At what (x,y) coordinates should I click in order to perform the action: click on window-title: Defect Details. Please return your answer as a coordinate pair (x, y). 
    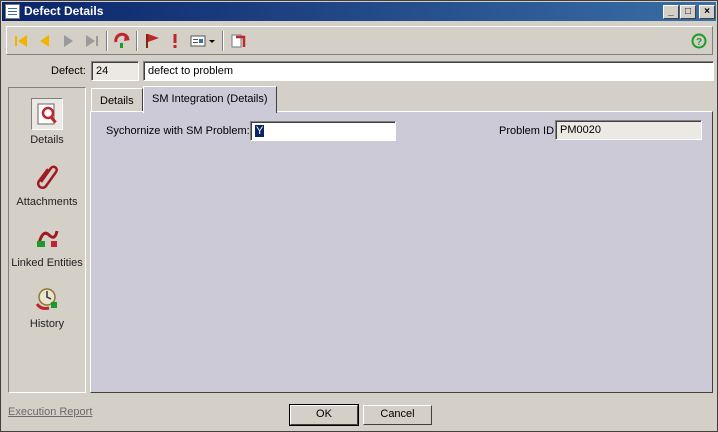
    Looking at the image, I should click on (64, 11).